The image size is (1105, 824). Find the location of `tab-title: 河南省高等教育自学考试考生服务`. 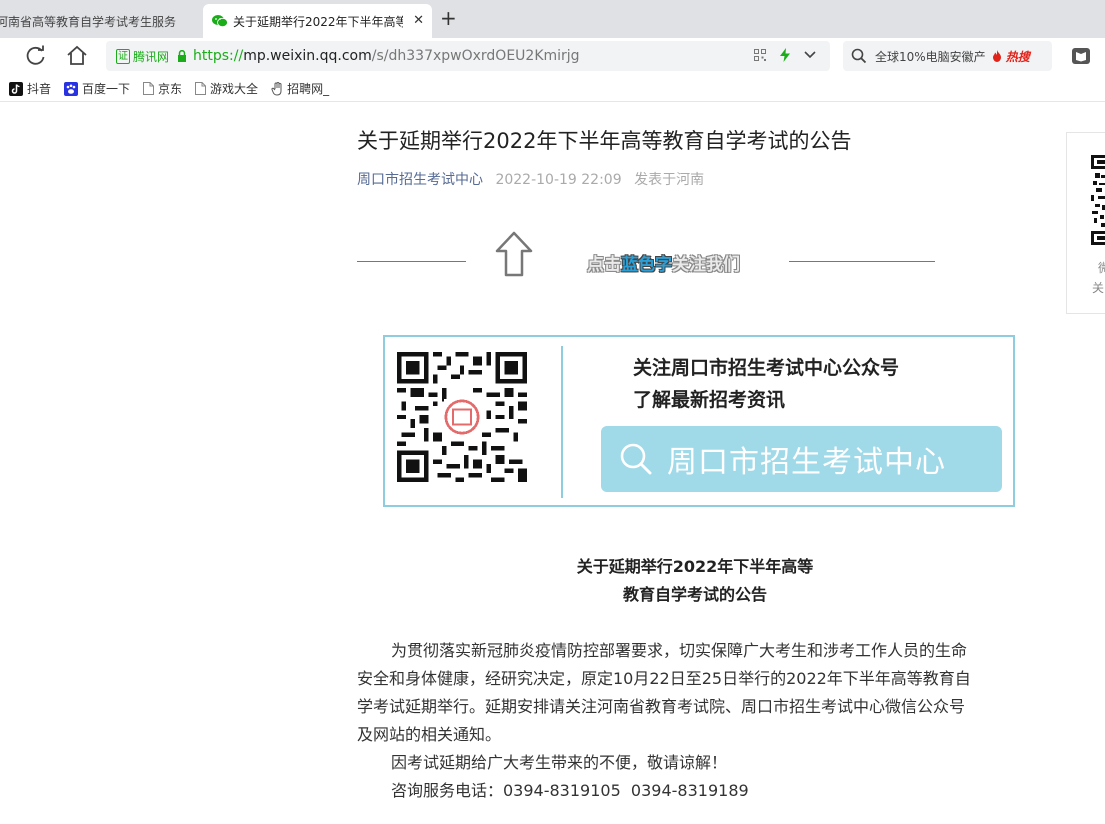

tab-title: 河南省高等教育自学考试考生服务 is located at coordinates (88, 21).